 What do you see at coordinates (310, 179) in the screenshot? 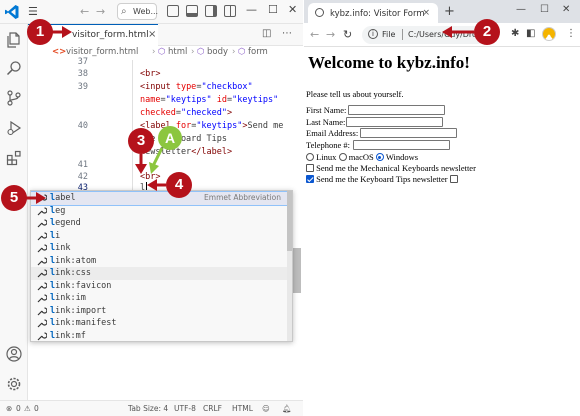
I see `keytips-newsletter-checkbox` at bounding box center [310, 179].